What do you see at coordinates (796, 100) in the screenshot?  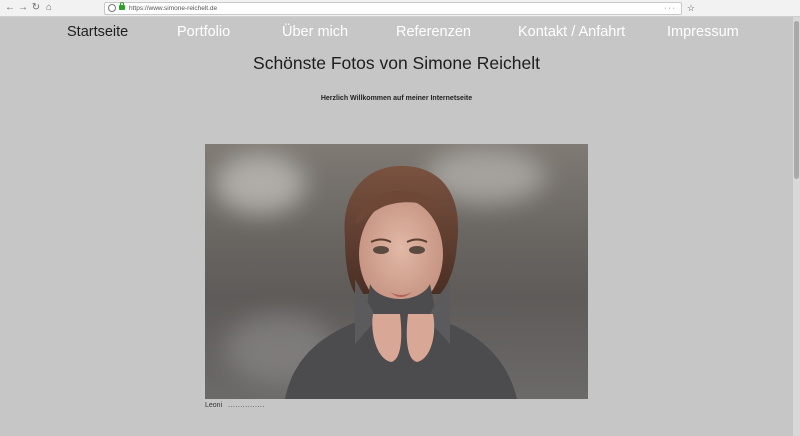 I see `scrollbar-thumb` at bounding box center [796, 100].